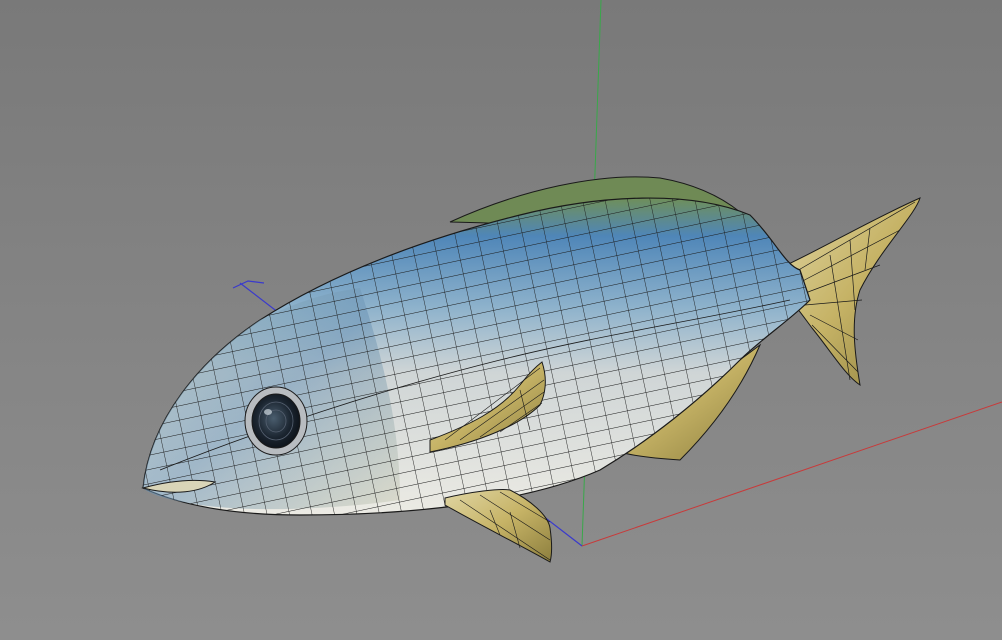  I want to click on z-axis-arrowhead, so click(248, 284).